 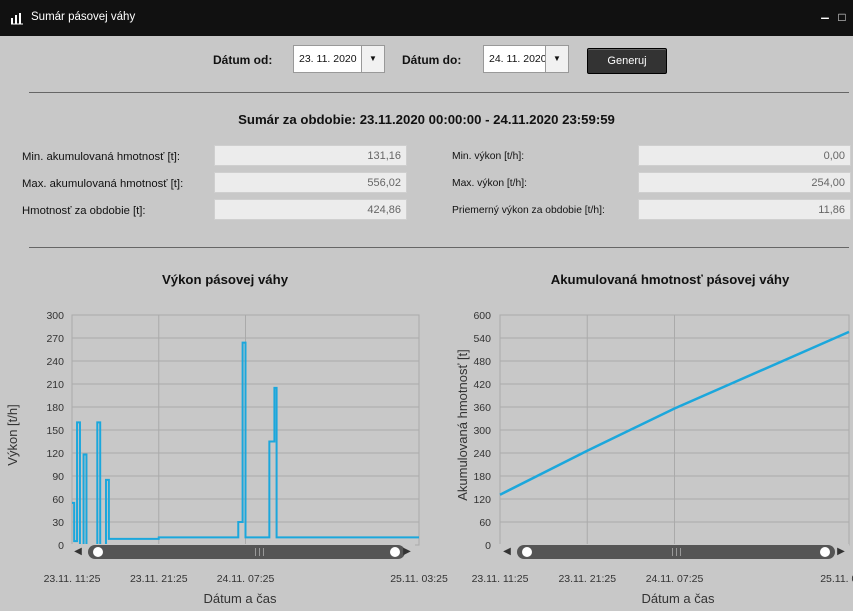 What do you see at coordinates (72, 579) in the screenshot?
I see `power-x-tick-label: 23.11. 11:25` at bounding box center [72, 579].